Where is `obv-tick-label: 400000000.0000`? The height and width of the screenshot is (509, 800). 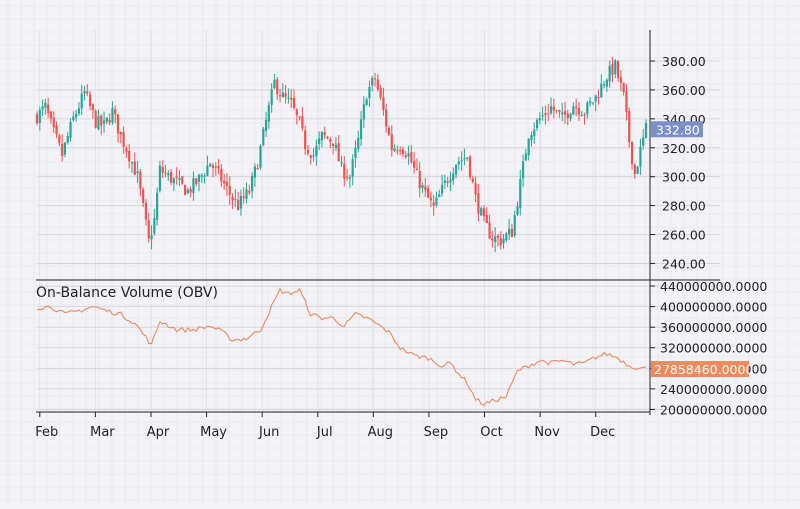
obv-tick-label: 400000000.0000 is located at coordinates (713, 307).